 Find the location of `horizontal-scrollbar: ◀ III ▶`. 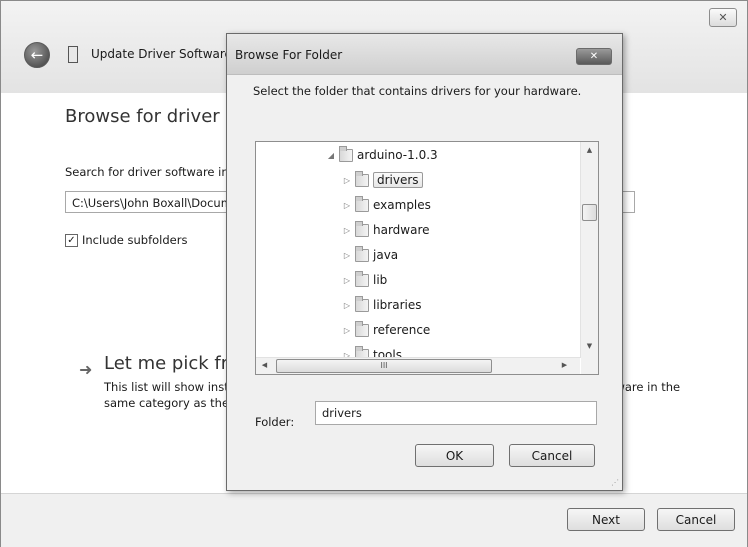

horizontal-scrollbar: ◀ III ▶ is located at coordinates (418, 365).